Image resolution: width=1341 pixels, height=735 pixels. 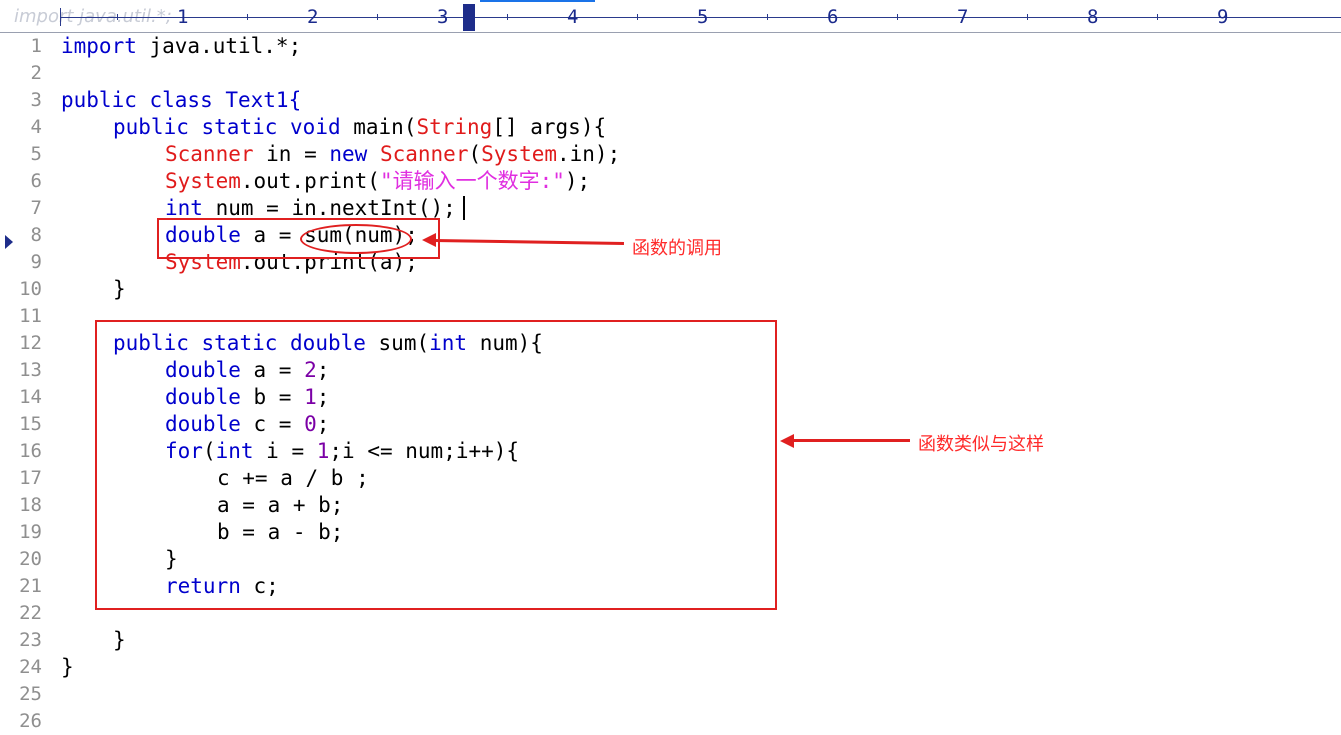 I want to click on line-number: 13, so click(x=30, y=370).